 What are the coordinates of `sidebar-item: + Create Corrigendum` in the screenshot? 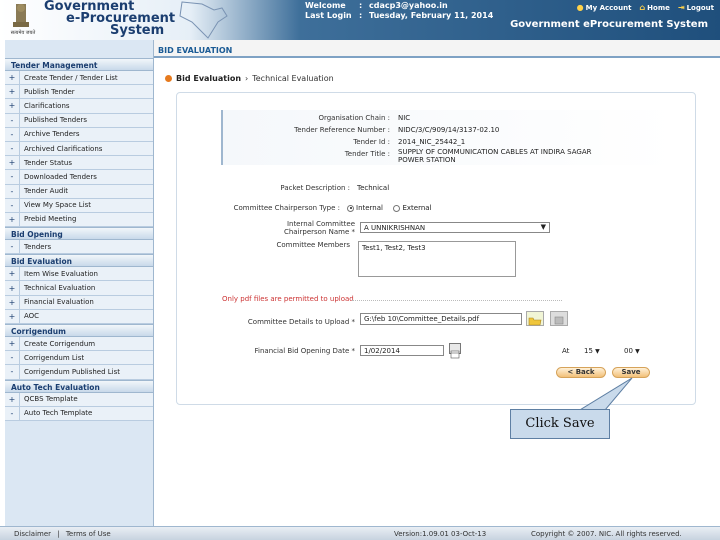 It's located at (79, 344).